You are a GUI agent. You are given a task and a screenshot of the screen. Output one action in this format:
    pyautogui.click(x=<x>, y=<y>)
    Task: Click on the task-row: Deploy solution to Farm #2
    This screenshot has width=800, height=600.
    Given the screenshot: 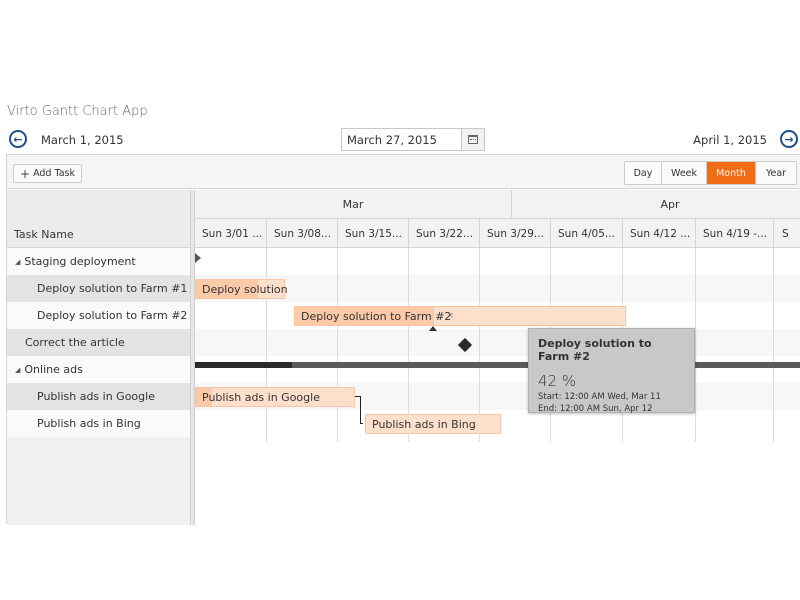 What is the action you would take?
    pyautogui.click(x=98, y=315)
    